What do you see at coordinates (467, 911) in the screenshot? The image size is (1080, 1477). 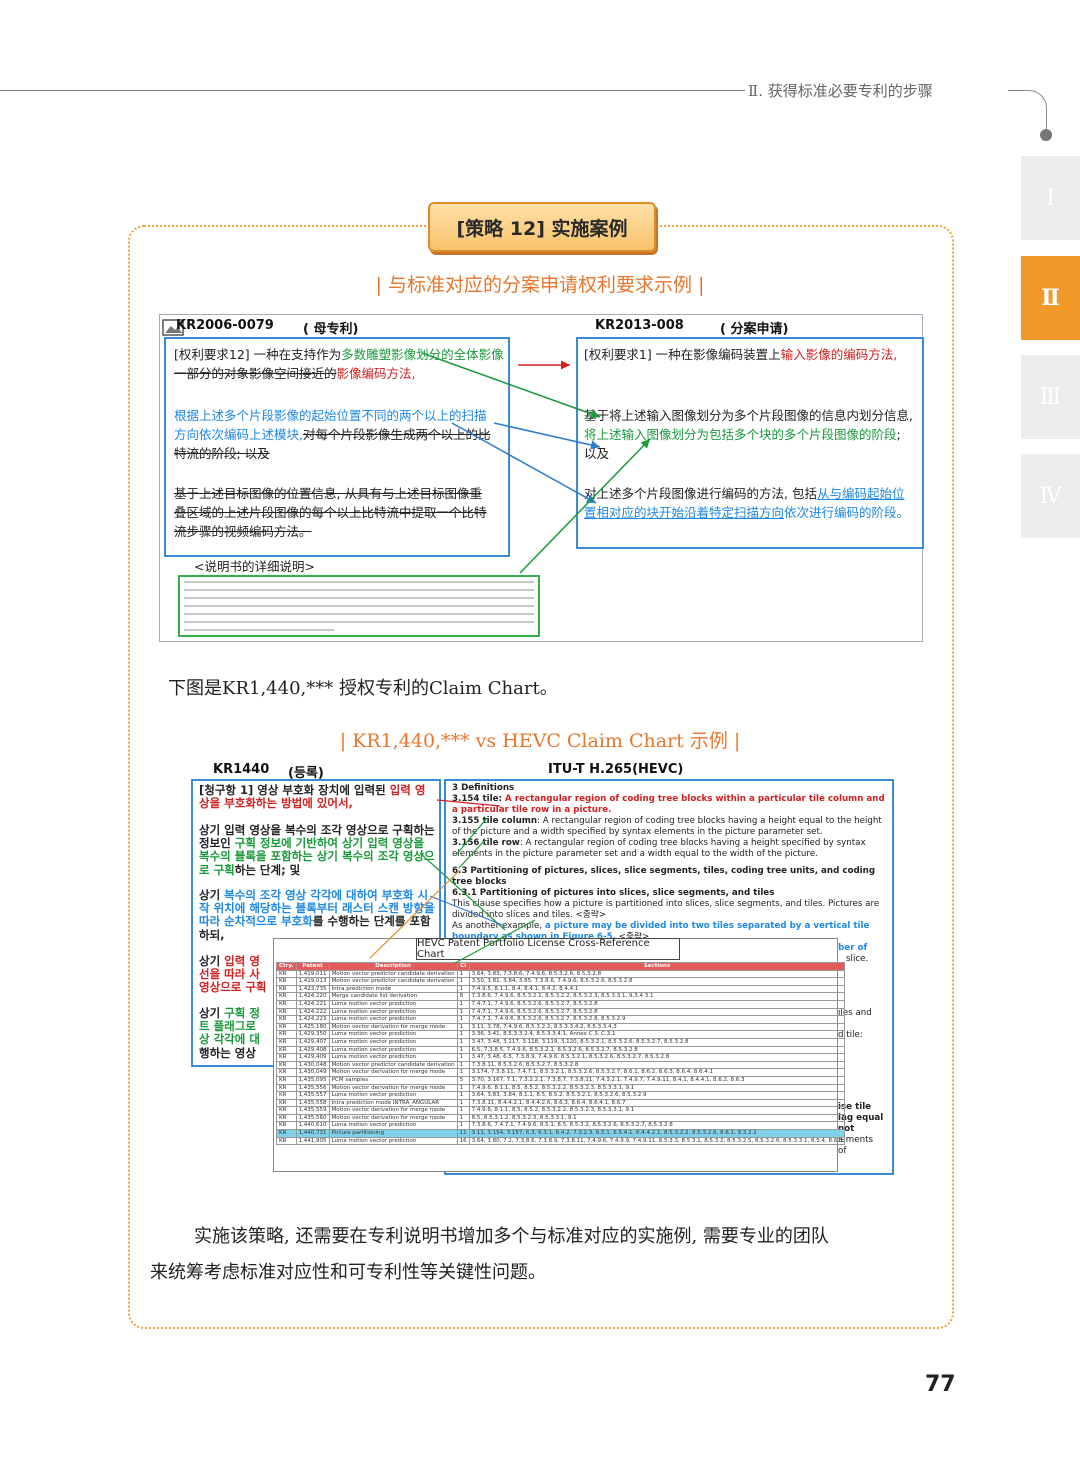 I see `arrow-blue` at bounding box center [467, 911].